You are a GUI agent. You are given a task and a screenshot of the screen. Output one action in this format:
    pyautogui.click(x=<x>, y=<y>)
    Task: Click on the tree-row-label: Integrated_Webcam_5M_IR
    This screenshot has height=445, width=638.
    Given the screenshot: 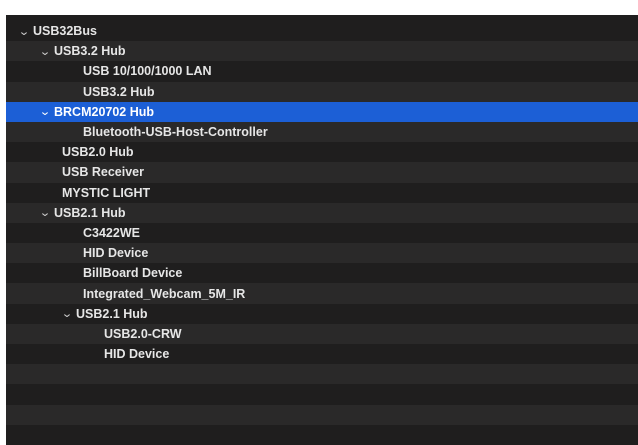 What is the action you would take?
    pyautogui.click(x=164, y=293)
    